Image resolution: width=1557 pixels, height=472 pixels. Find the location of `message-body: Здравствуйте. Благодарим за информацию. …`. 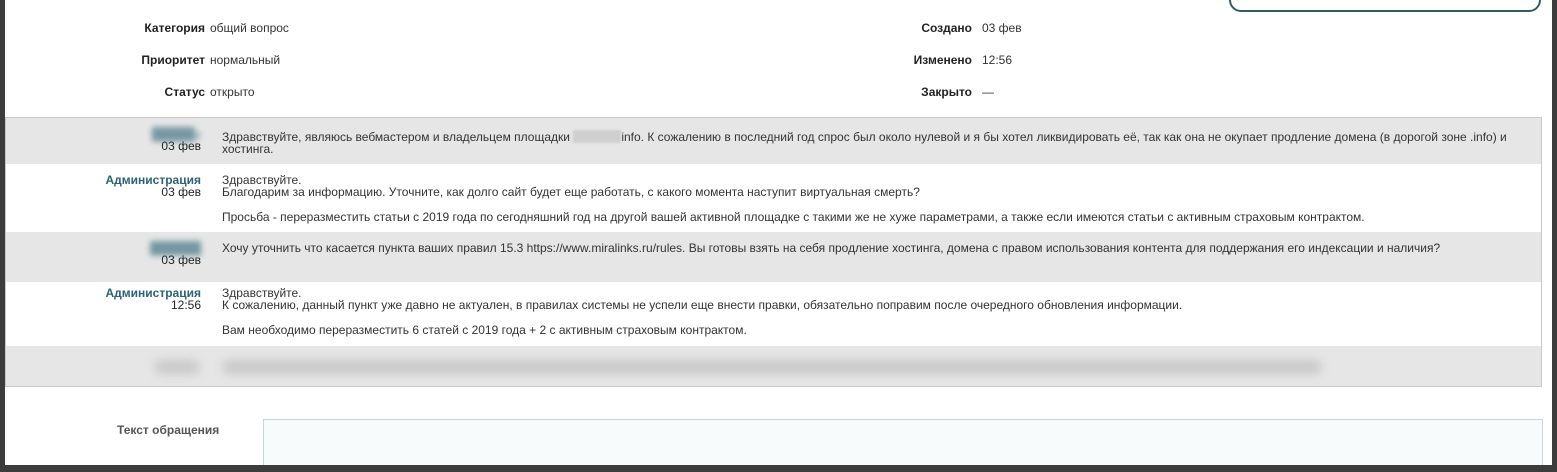

message-body: Здравствуйте. Благодарим за информацию. … is located at coordinates (793, 198).